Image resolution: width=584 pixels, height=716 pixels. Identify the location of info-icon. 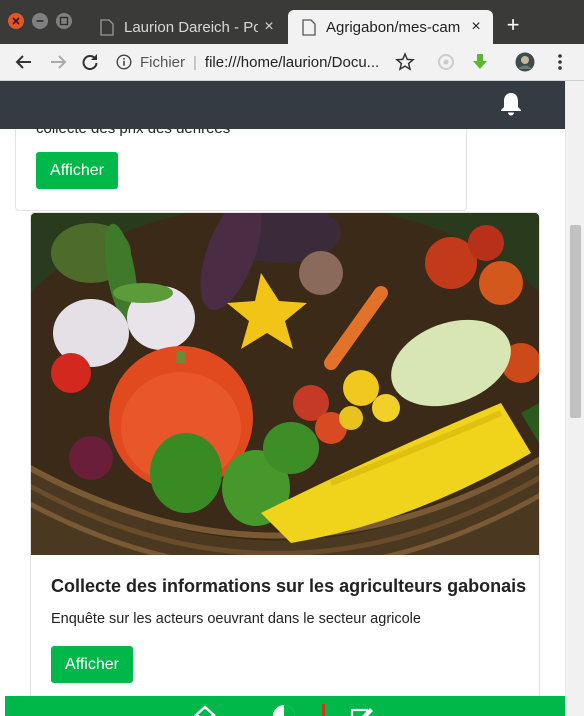
(124, 62).